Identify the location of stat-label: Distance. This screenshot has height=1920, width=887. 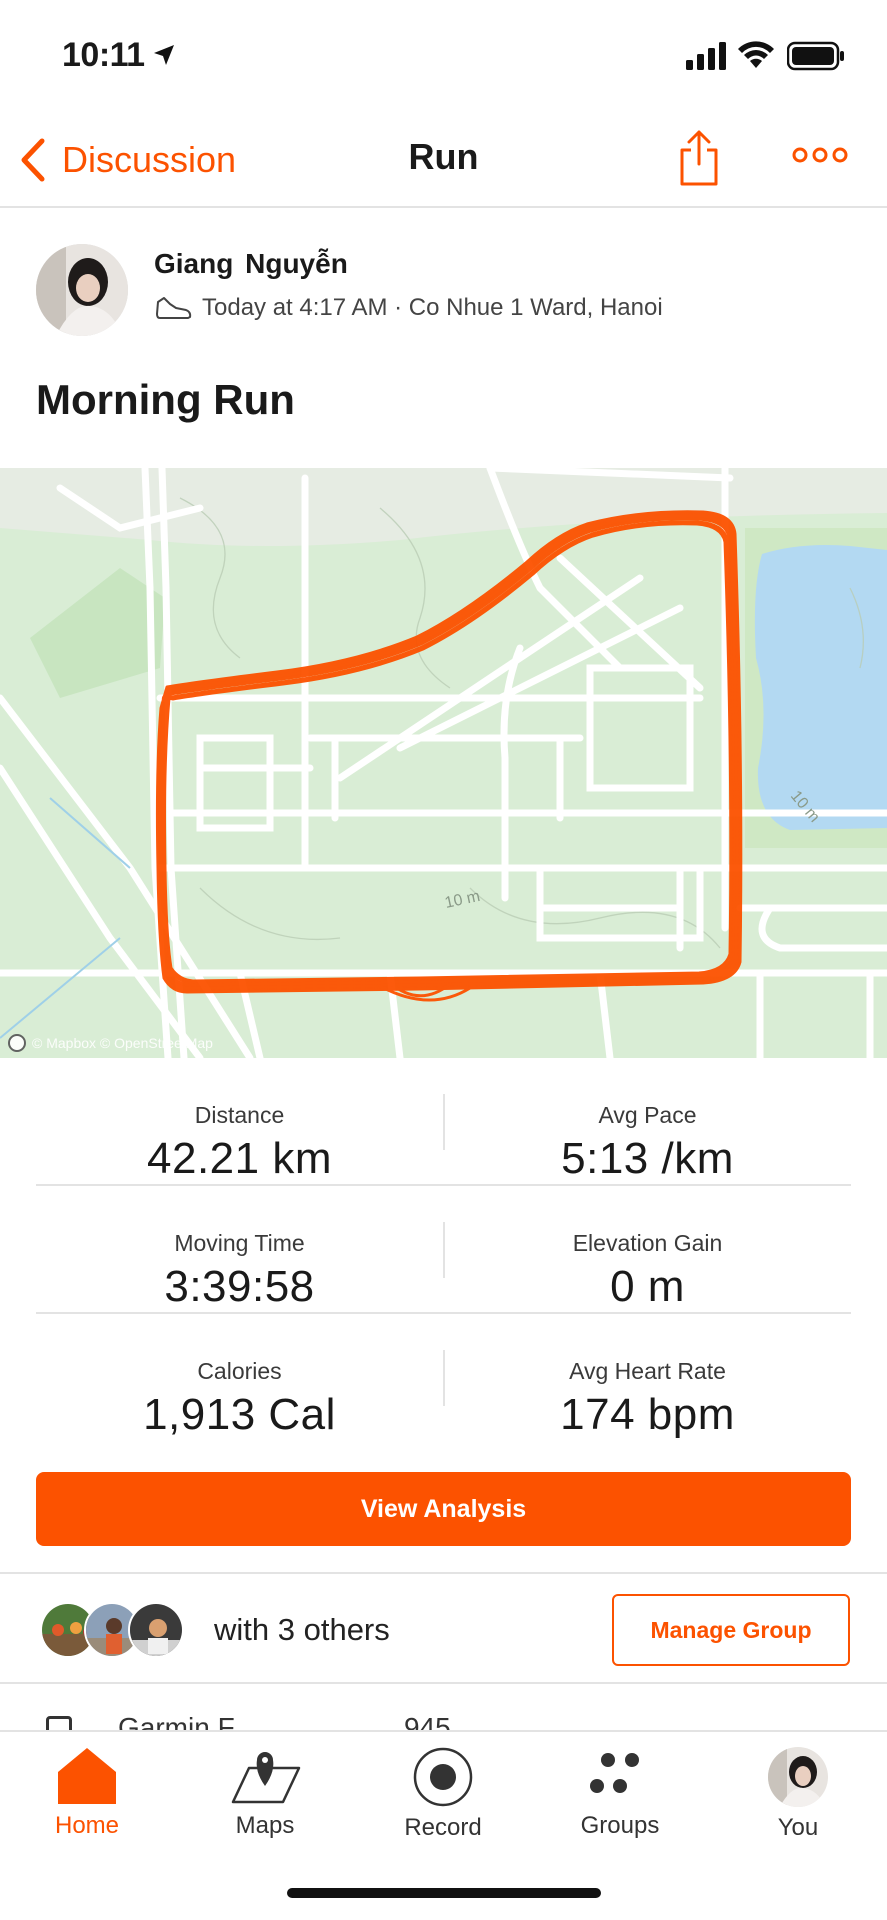
(239, 1115).